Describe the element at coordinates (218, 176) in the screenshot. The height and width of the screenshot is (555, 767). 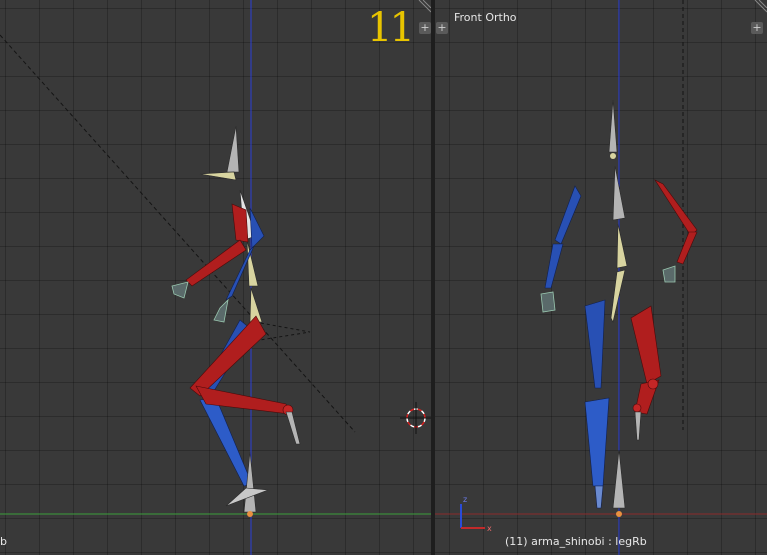
I see `bone-jaw` at that location.